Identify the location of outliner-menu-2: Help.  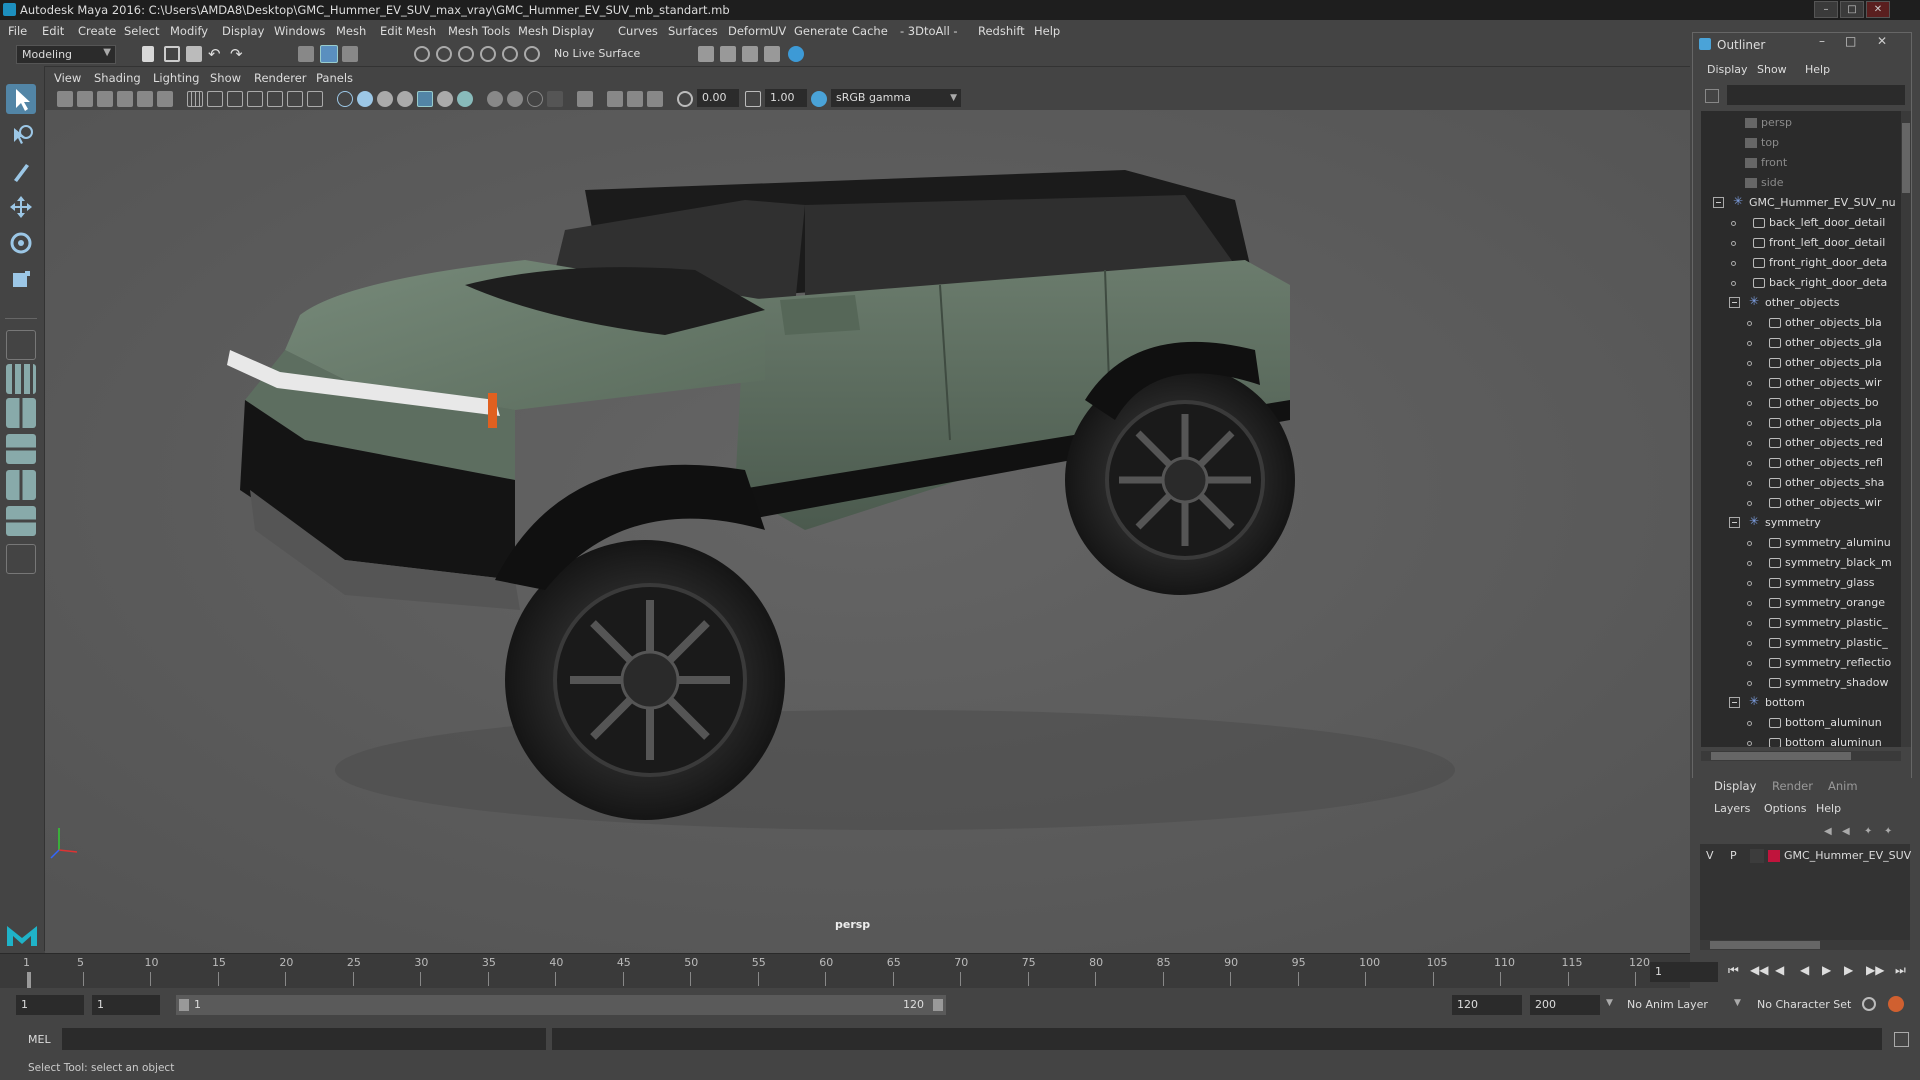
(1817, 69).